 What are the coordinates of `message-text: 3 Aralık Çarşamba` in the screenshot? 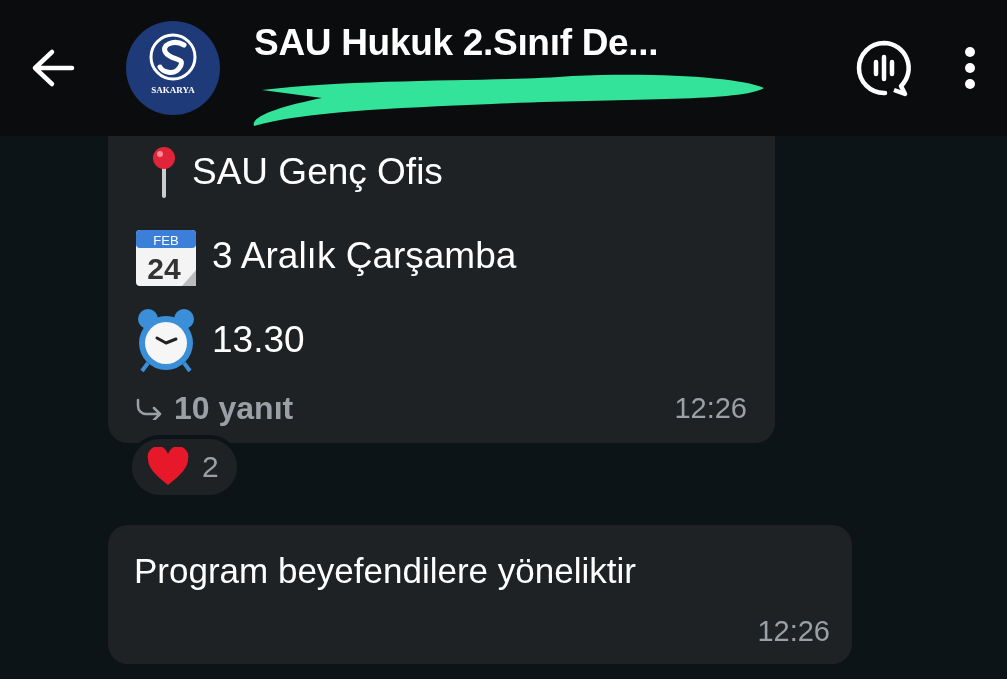 It's located at (364, 256).